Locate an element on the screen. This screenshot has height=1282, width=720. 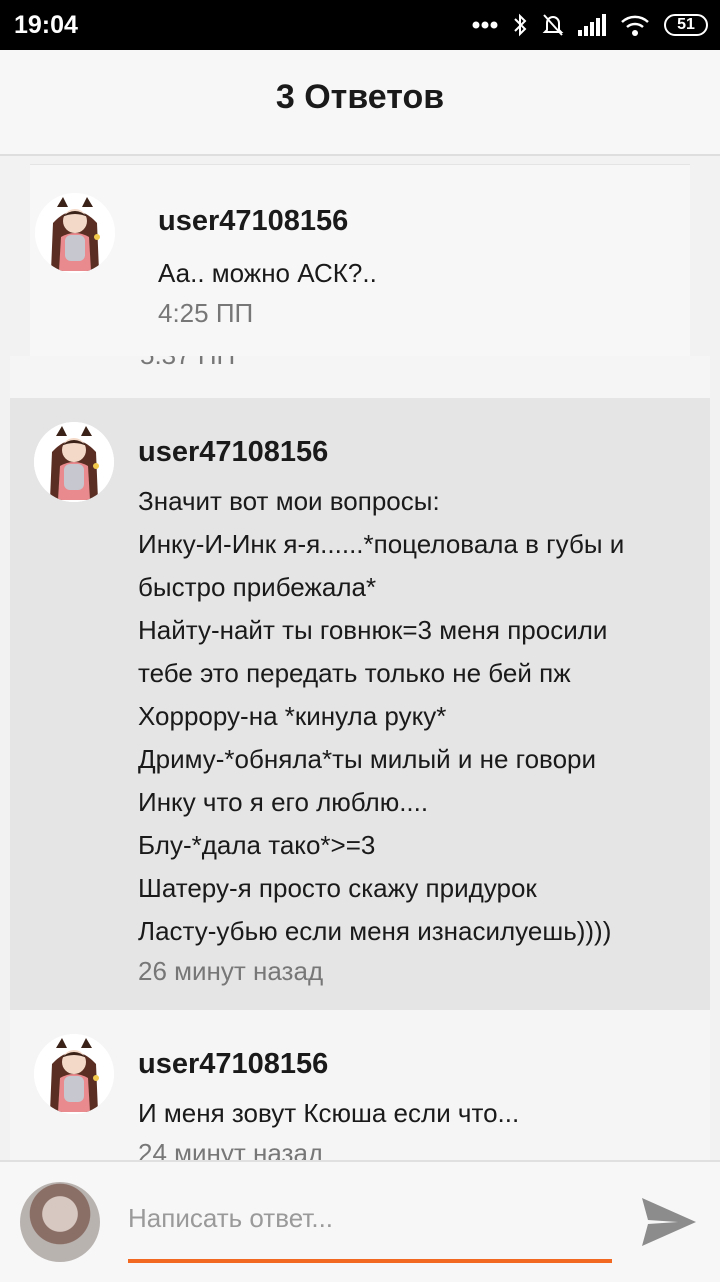
comment-line: Найту-найт ты говнюк=3 меня просили is located at coordinates (373, 630).